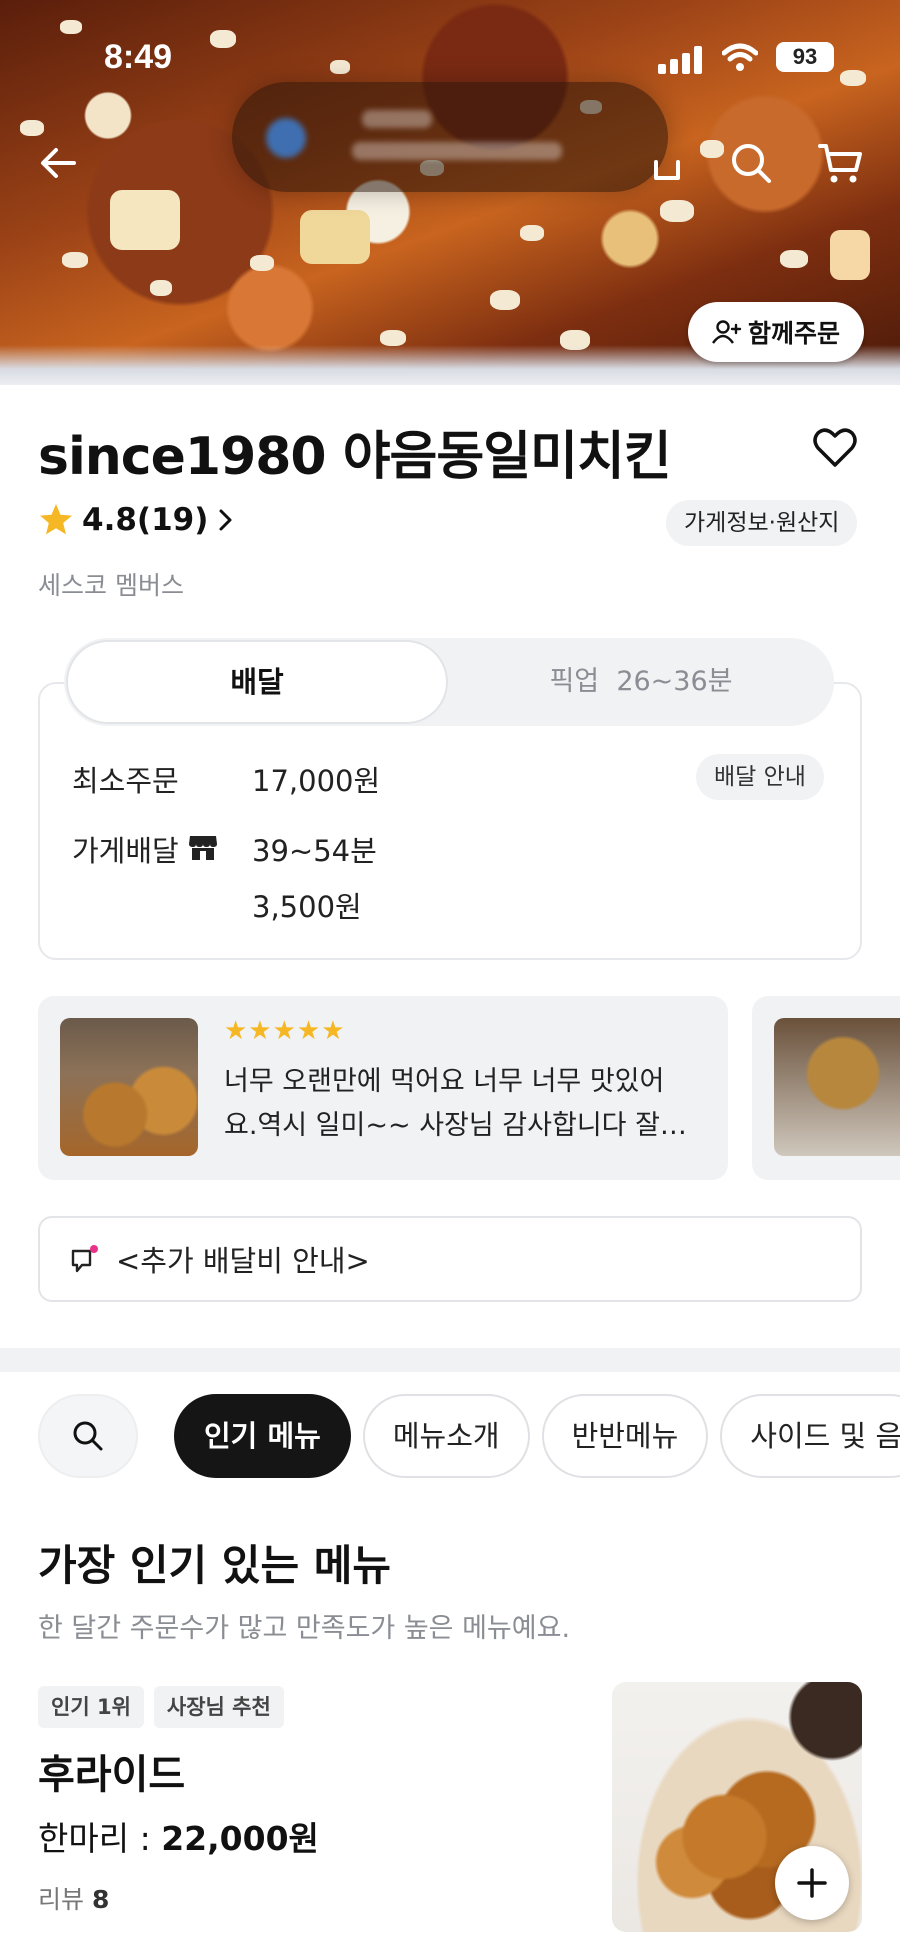 The height and width of the screenshot is (1948, 900). What do you see at coordinates (762, 523) in the screenshot?
I see `store-info-button: 가게정보·원산지` at bounding box center [762, 523].